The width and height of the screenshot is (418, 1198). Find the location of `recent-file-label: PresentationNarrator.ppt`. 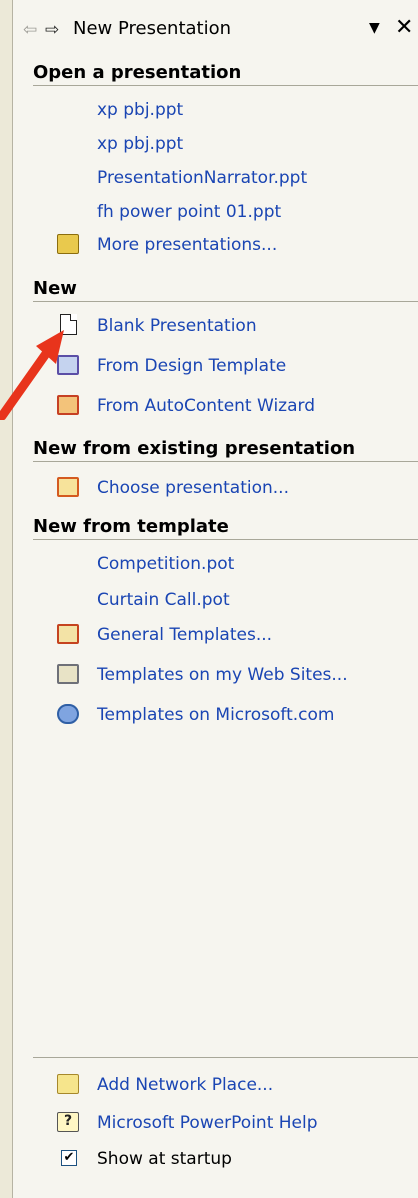

recent-file-label: PresentationNarrator.ppt is located at coordinates (202, 178).